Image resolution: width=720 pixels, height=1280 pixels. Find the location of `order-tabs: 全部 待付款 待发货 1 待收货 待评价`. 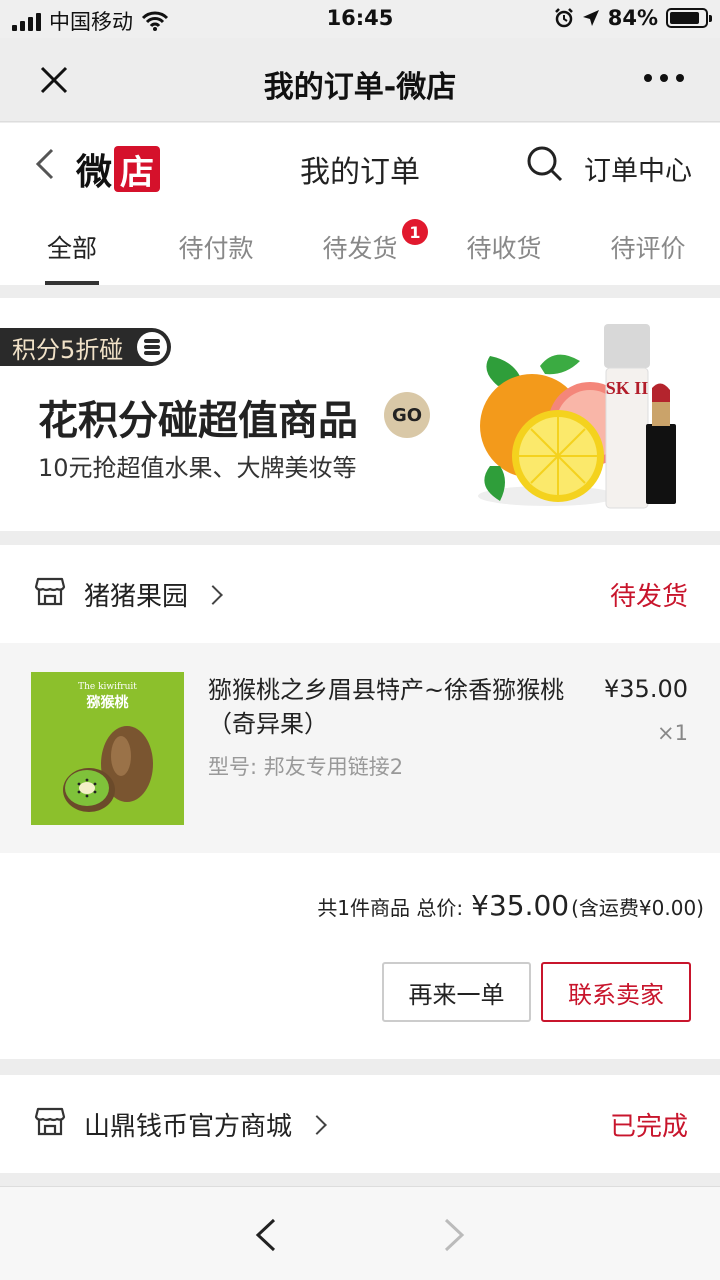

order-tabs: 全部 待付款 待发货 1 待收货 待评价 is located at coordinates (360, 246).